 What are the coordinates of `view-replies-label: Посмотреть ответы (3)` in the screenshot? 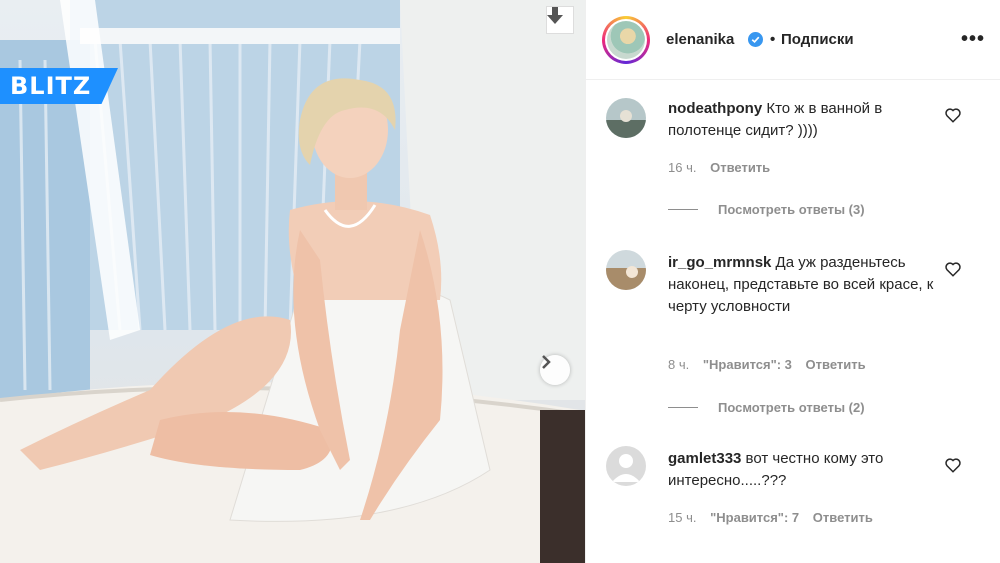 It's located at (791, 209).